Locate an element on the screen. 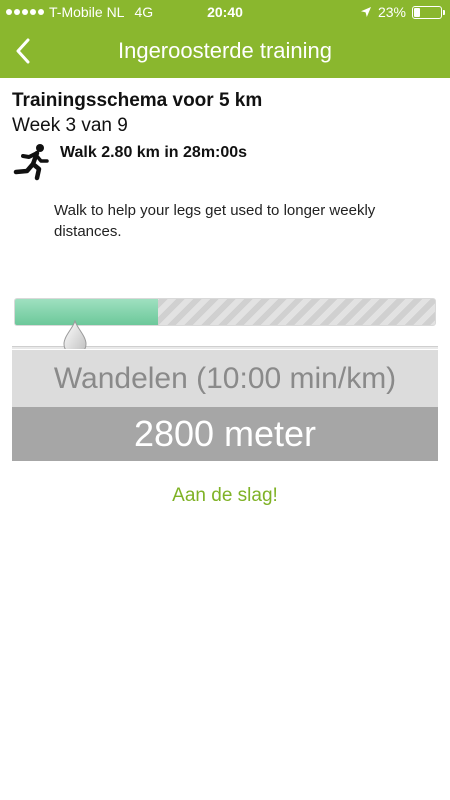 This screenshot has height=800, width=450. battery-level is located at coordinates (417, 12).